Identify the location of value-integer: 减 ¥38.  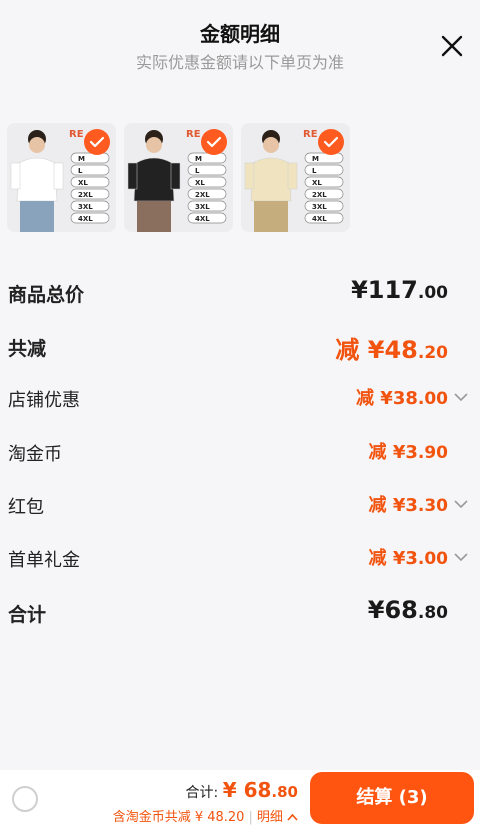
(387, 398).